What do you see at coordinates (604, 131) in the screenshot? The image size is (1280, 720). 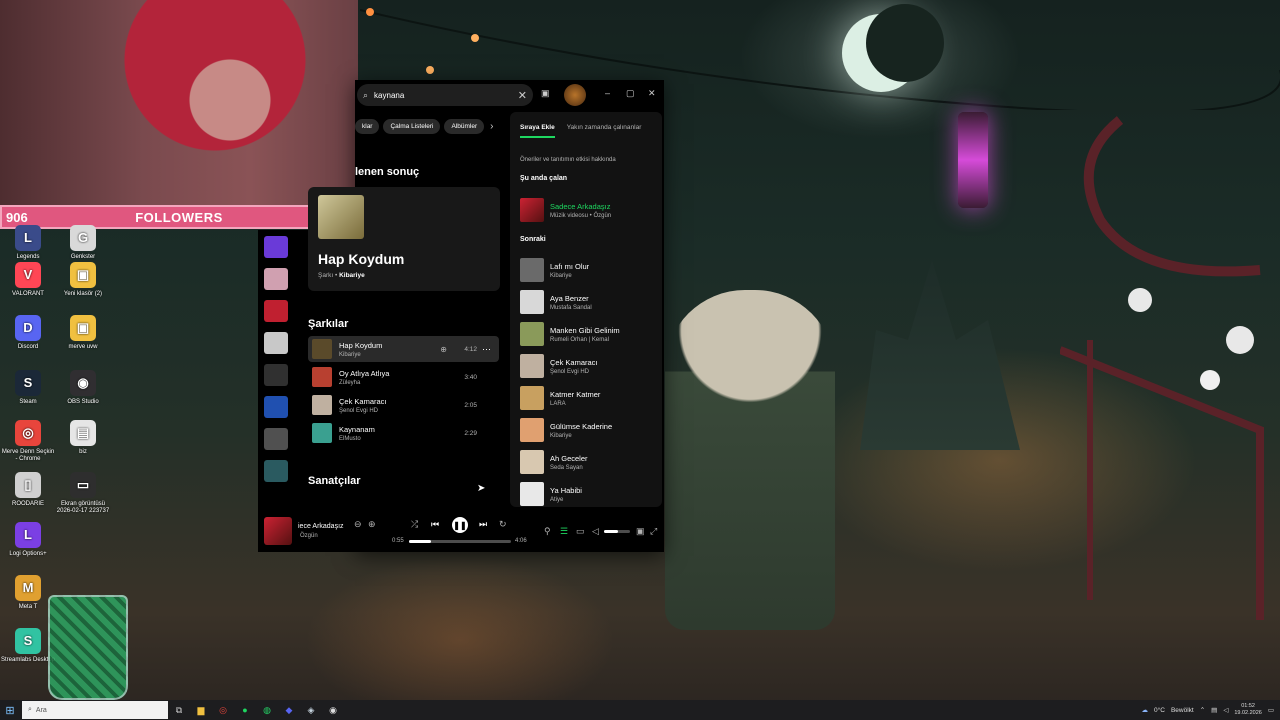 I see `tab-recently-played: Yakın zamanda çalınanlar` at bounding box center [604, 131].